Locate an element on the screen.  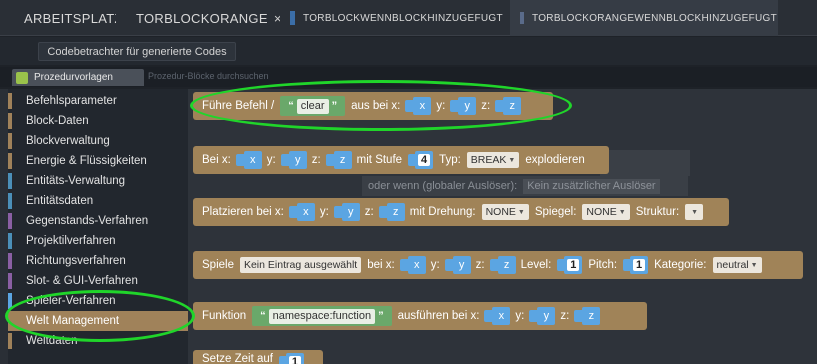
code-viewer-label: Codebetrachter für generierte Codes is located at coordinates (137, 51).